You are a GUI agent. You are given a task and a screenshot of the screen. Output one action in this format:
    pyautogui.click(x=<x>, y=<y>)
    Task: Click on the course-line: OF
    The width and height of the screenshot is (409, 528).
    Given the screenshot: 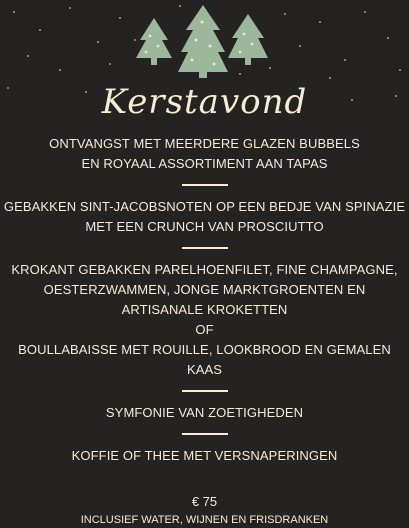 What is the action you would take?
    pyautogui.click(x=204, y=329)
    